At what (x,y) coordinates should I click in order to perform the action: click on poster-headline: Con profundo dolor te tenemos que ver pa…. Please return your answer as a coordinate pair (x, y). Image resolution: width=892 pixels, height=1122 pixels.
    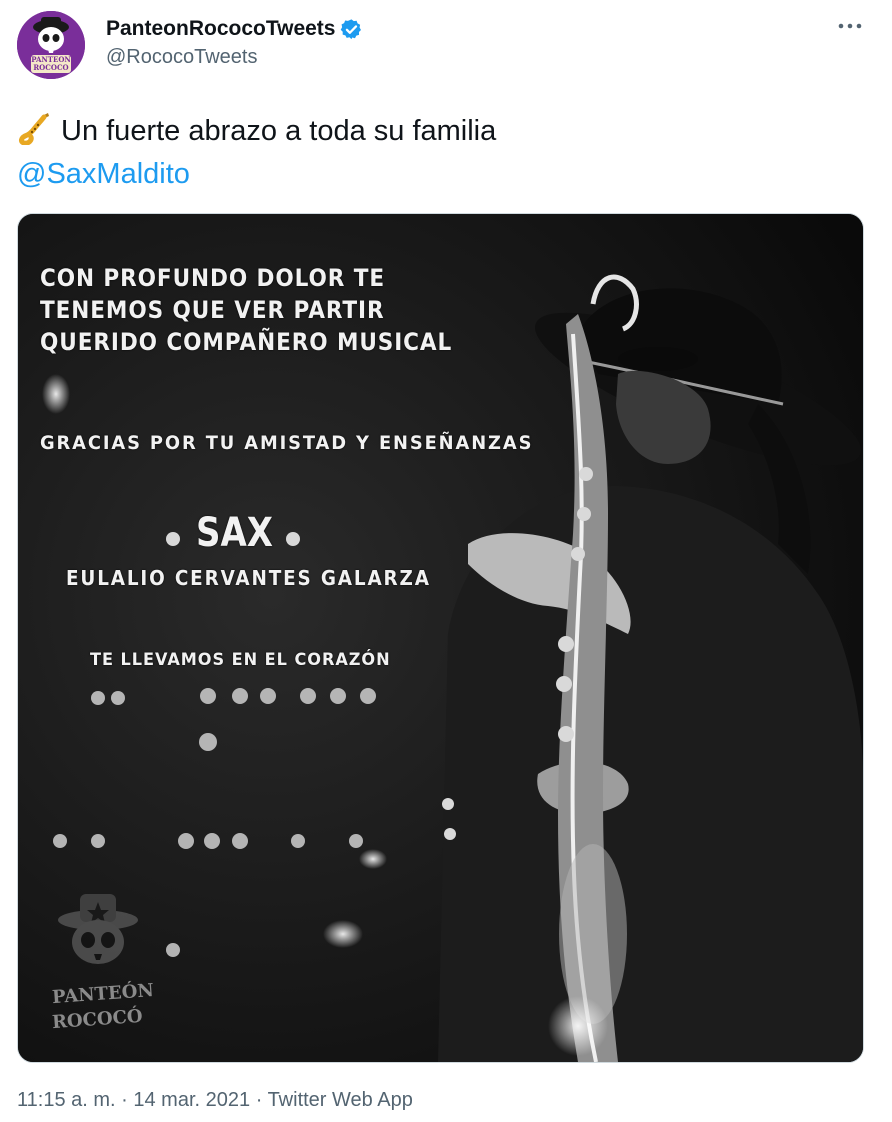
    Looking at the image, I should click on (246, 310).